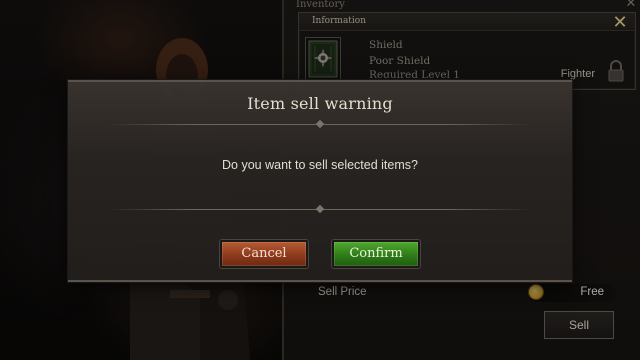 The width and height of the screenshot is (640, 360). I want to click on dialog-title: Item sell warning, so click(320, 103).